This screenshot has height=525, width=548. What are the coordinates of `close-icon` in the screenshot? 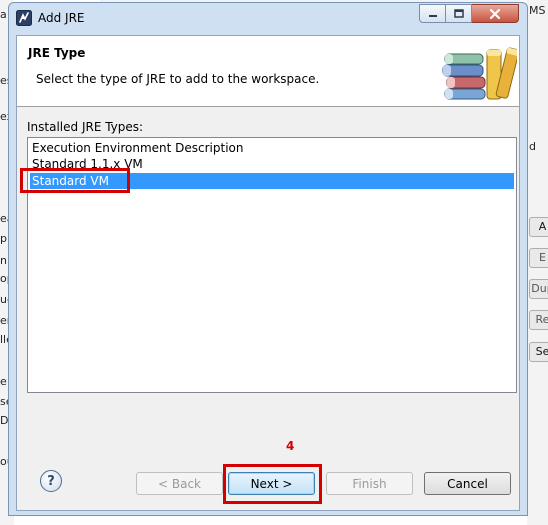 It's located at (495, 13).